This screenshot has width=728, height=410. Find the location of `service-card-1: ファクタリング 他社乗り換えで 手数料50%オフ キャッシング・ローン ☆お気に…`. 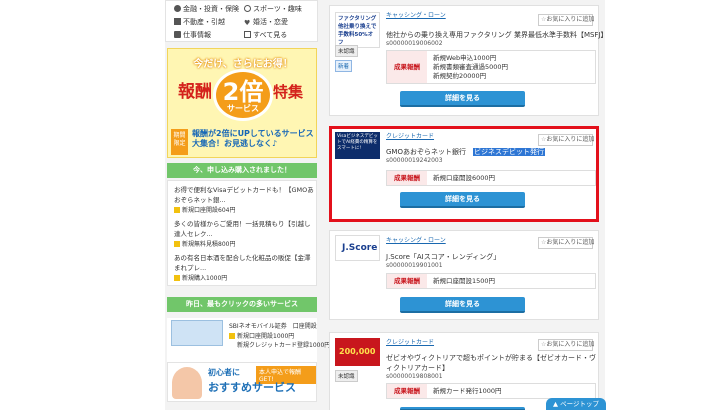

service-card-1: ファクタリング 他社乗り換えで 手数料50%オフ キャッシング・ローン ☆お気に… is located at coordinates (468, 60).